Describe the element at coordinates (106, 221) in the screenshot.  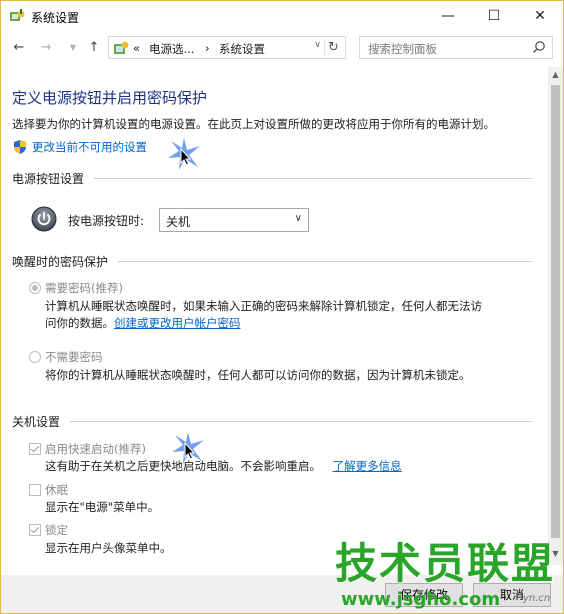
I see `power-button-action-label: 按电源按钮时:` at that location.